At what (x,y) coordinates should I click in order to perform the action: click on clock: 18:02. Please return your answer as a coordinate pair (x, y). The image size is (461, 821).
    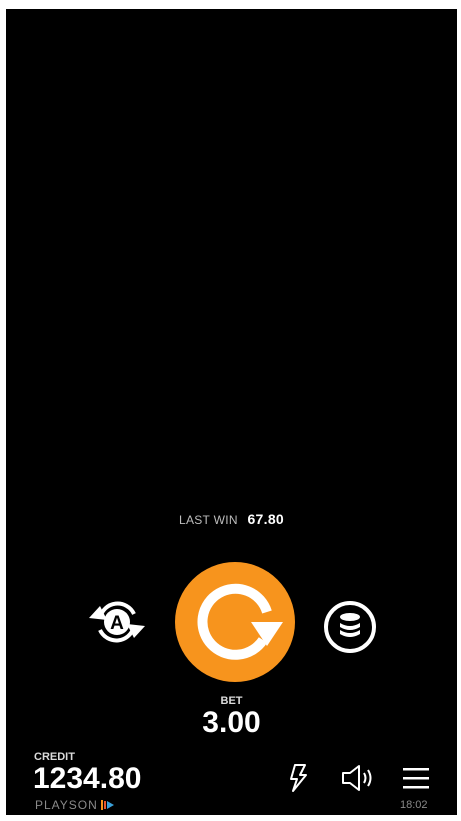
    Looking at the image, I should click on (414, 805).